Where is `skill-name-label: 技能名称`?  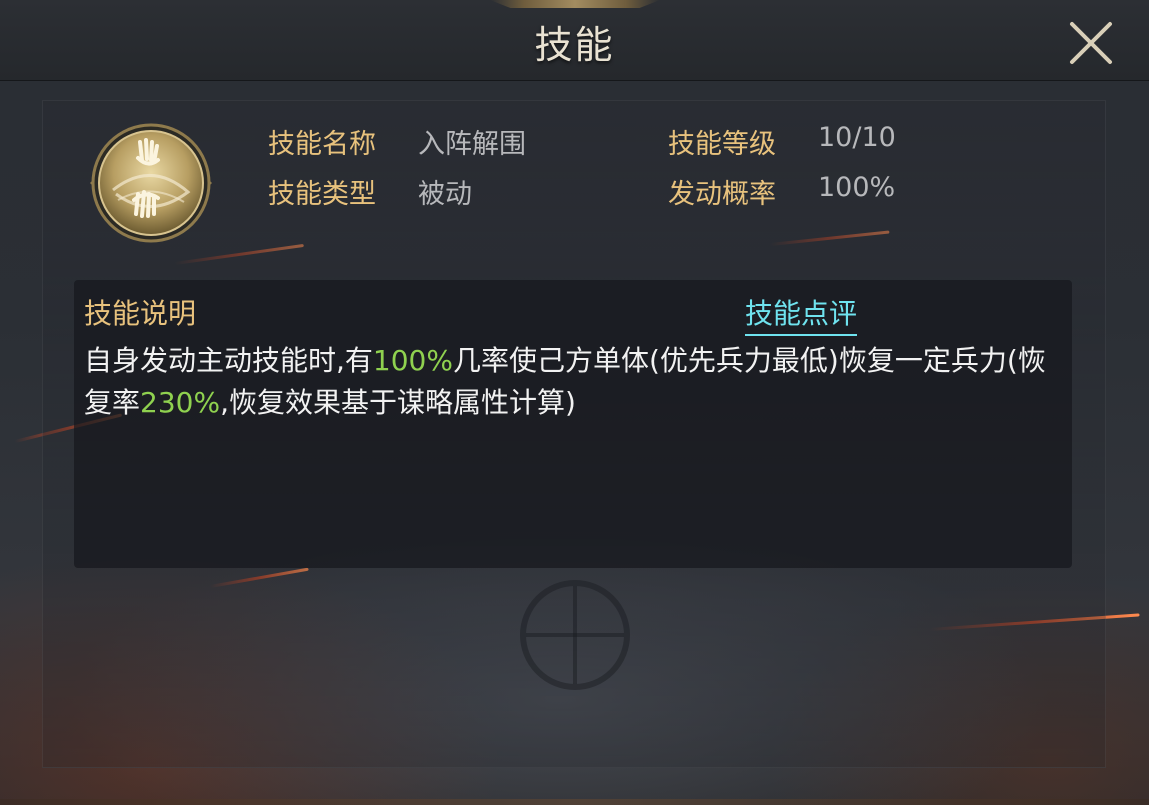 skill-name-label: 技能名称 is located at coordinates (322, 144).